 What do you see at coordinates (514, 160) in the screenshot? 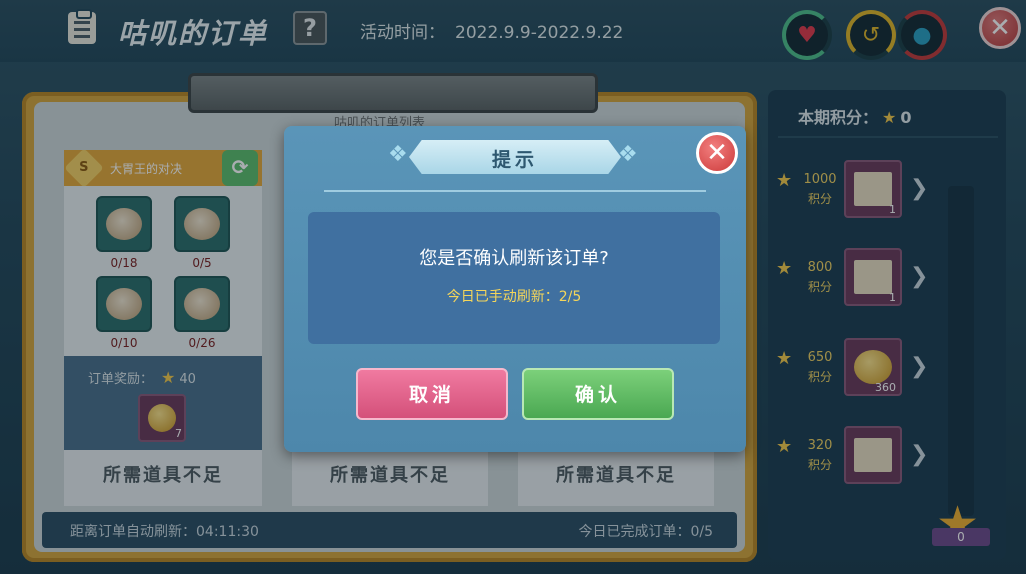
I see `dialog-title: 提示` at bounding box center [514, 160].